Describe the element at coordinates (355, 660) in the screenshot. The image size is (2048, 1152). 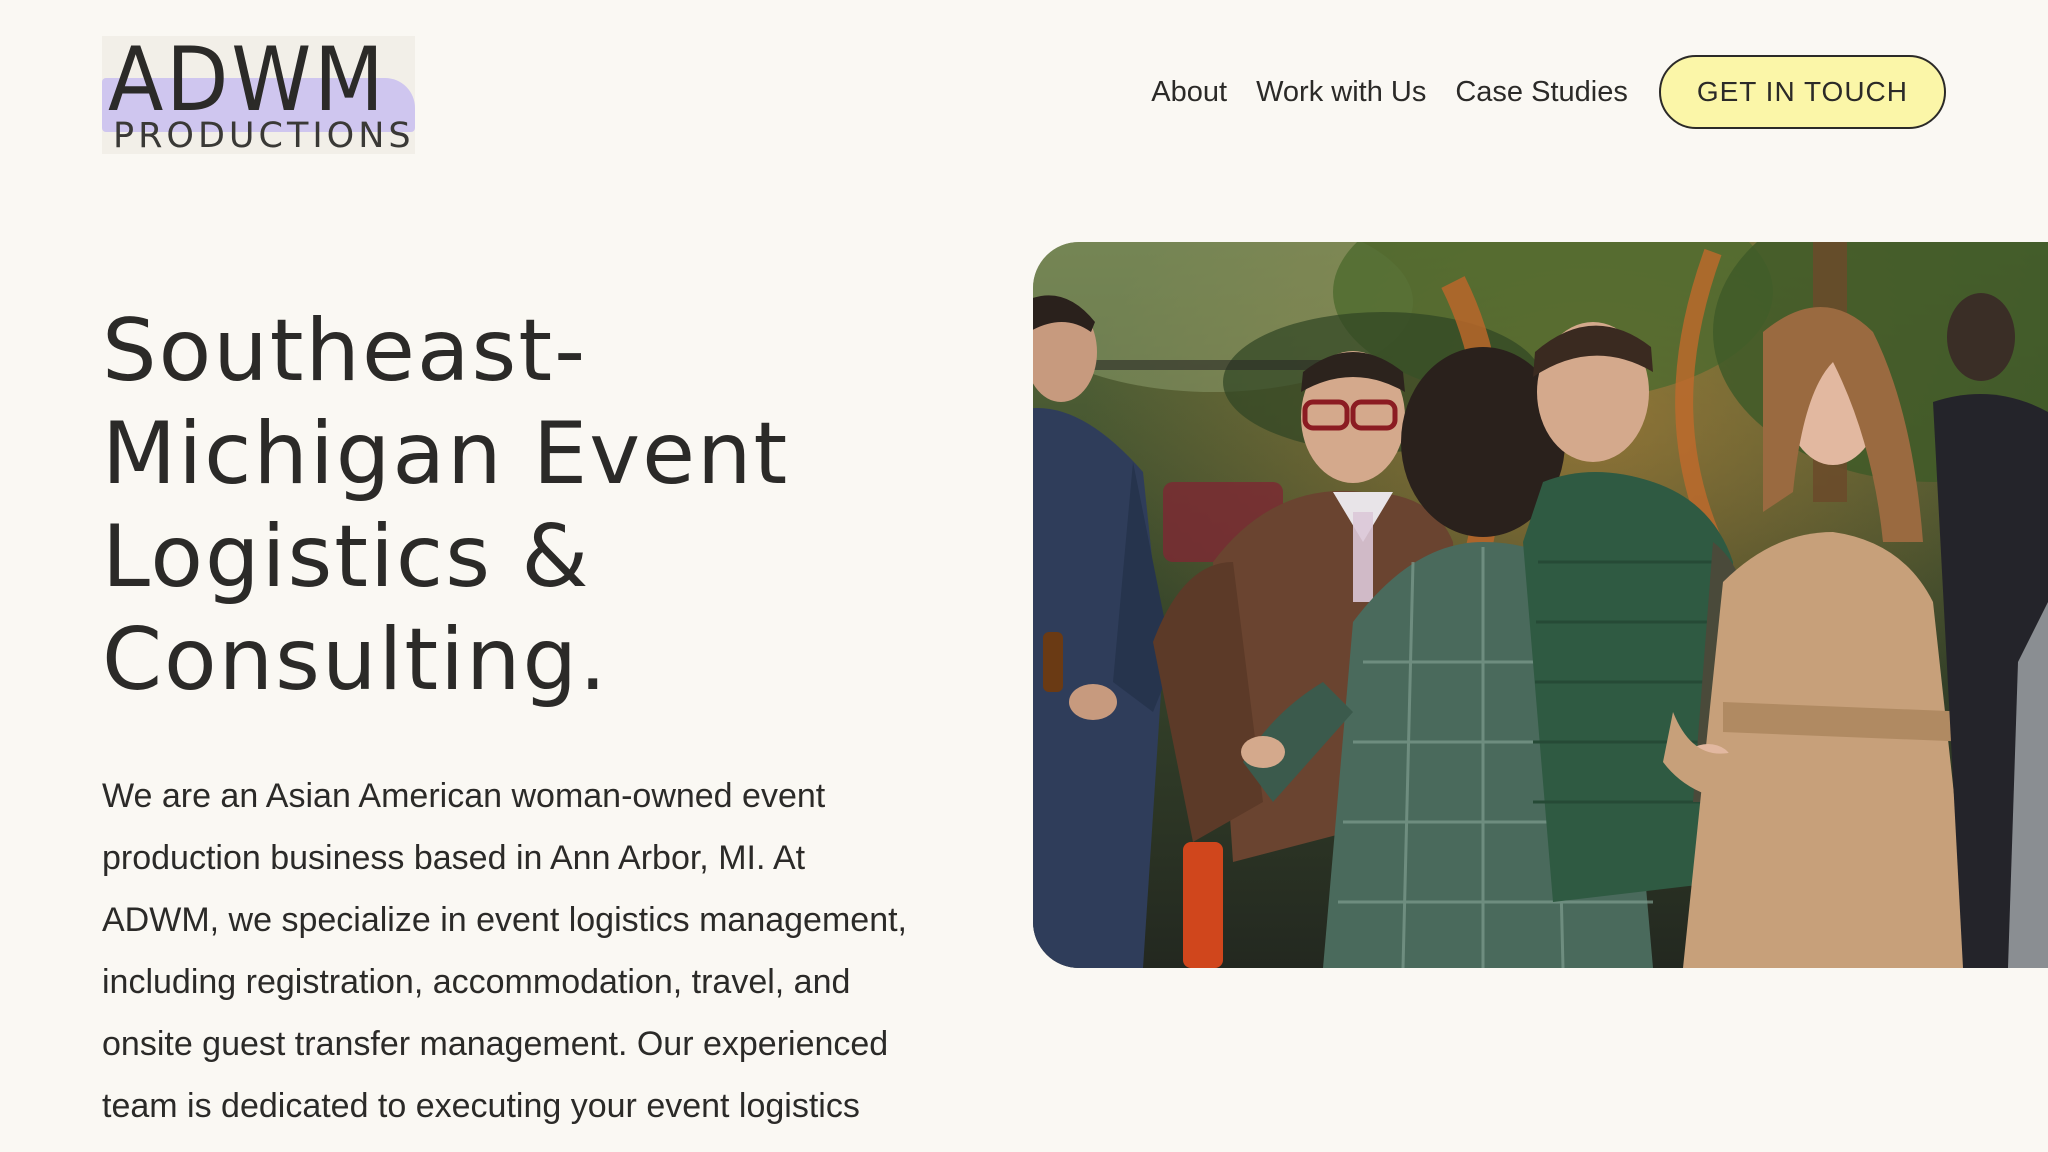
I see `hero-heading-line: Consulting.` at that location.